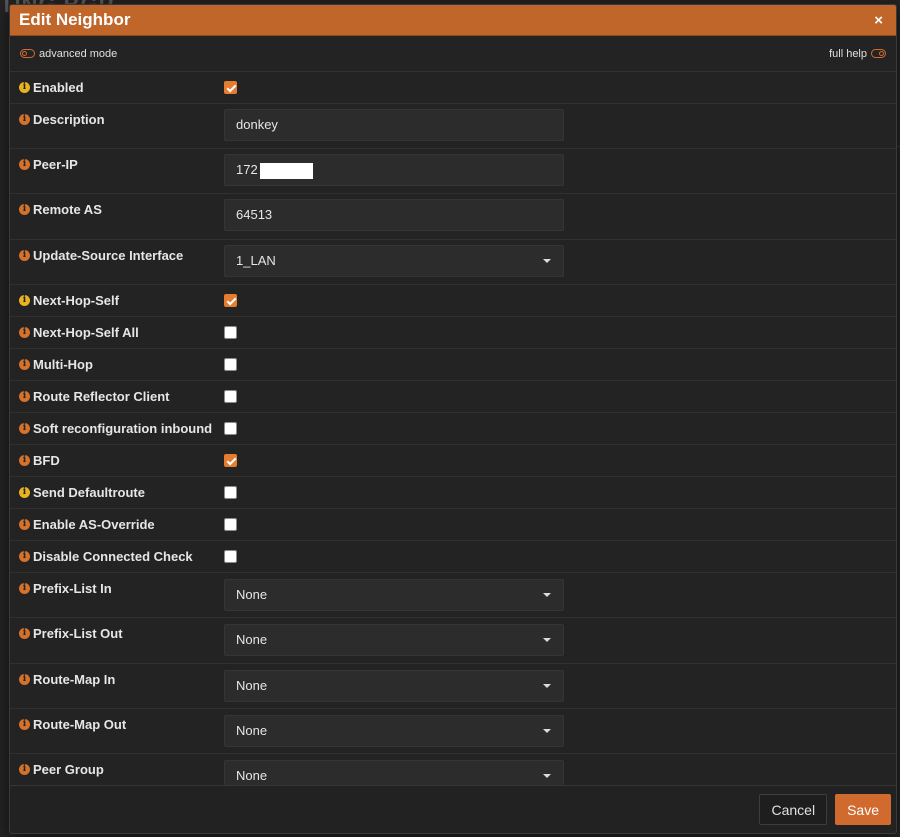 Image resolution: width=900 pixels, height=837 pixels. Describe the element at coordinates (453, 397) in the screenshot. I see `form-row-route-reflector-client: i Route Reflector Client` at that location.